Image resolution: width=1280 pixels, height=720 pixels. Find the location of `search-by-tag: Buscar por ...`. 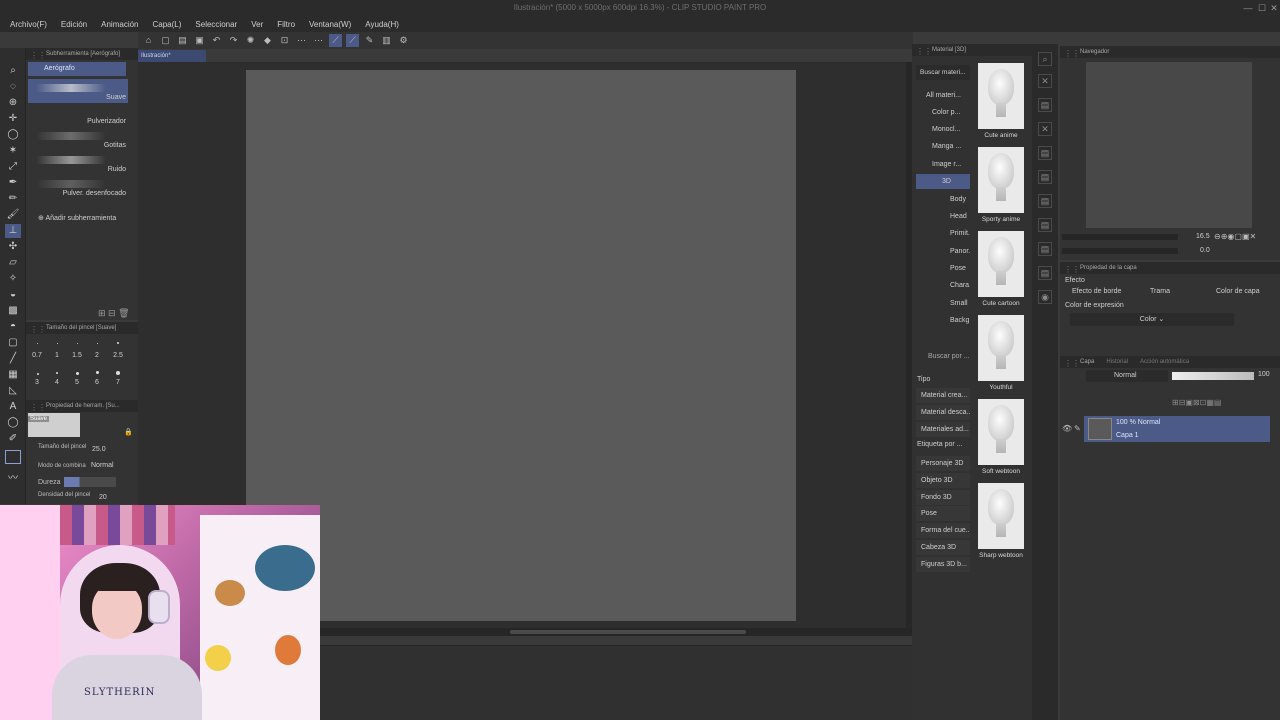

search-by-tag: Buscar por ... is located at coordinates (943, 356).